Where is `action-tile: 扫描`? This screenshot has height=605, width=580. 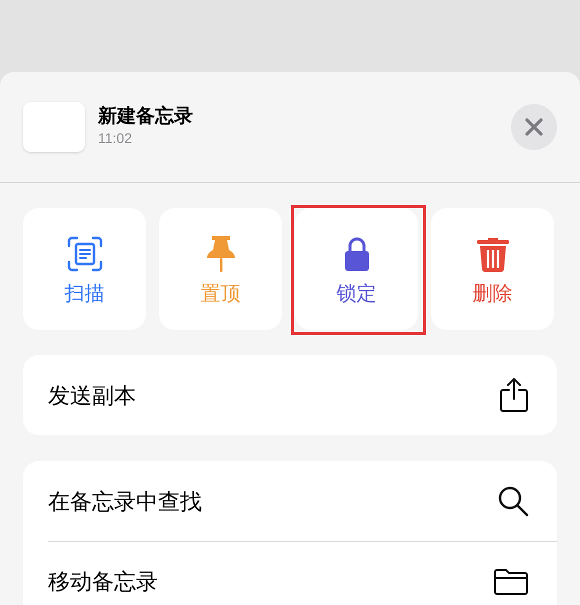
action-tile: 扫描 is located at coordinates (84, 269).